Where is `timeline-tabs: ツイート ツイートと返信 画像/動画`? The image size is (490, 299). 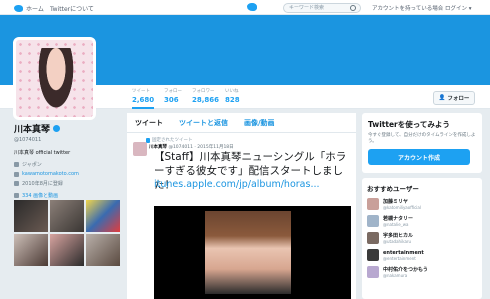 timeline-tabs: ツイート ツイートと返信 画像/動画 is located at coordinates (241, 123).